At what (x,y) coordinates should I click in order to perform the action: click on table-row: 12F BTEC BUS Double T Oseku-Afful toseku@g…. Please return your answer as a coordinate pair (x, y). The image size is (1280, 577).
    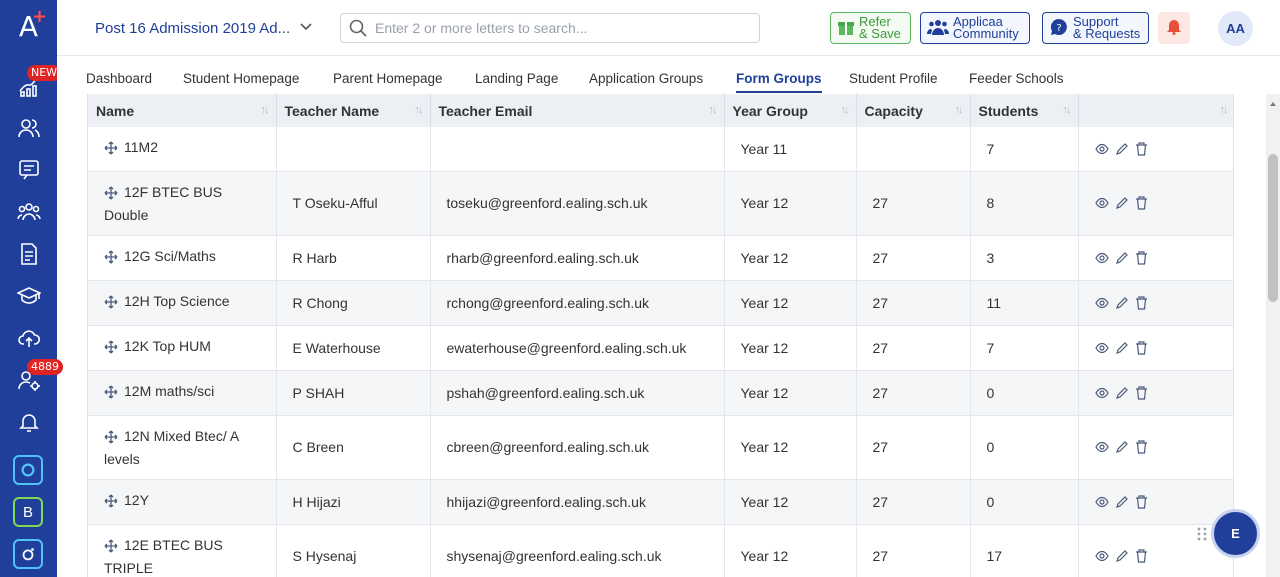
    Looking at the image, I should click on (660, 203).